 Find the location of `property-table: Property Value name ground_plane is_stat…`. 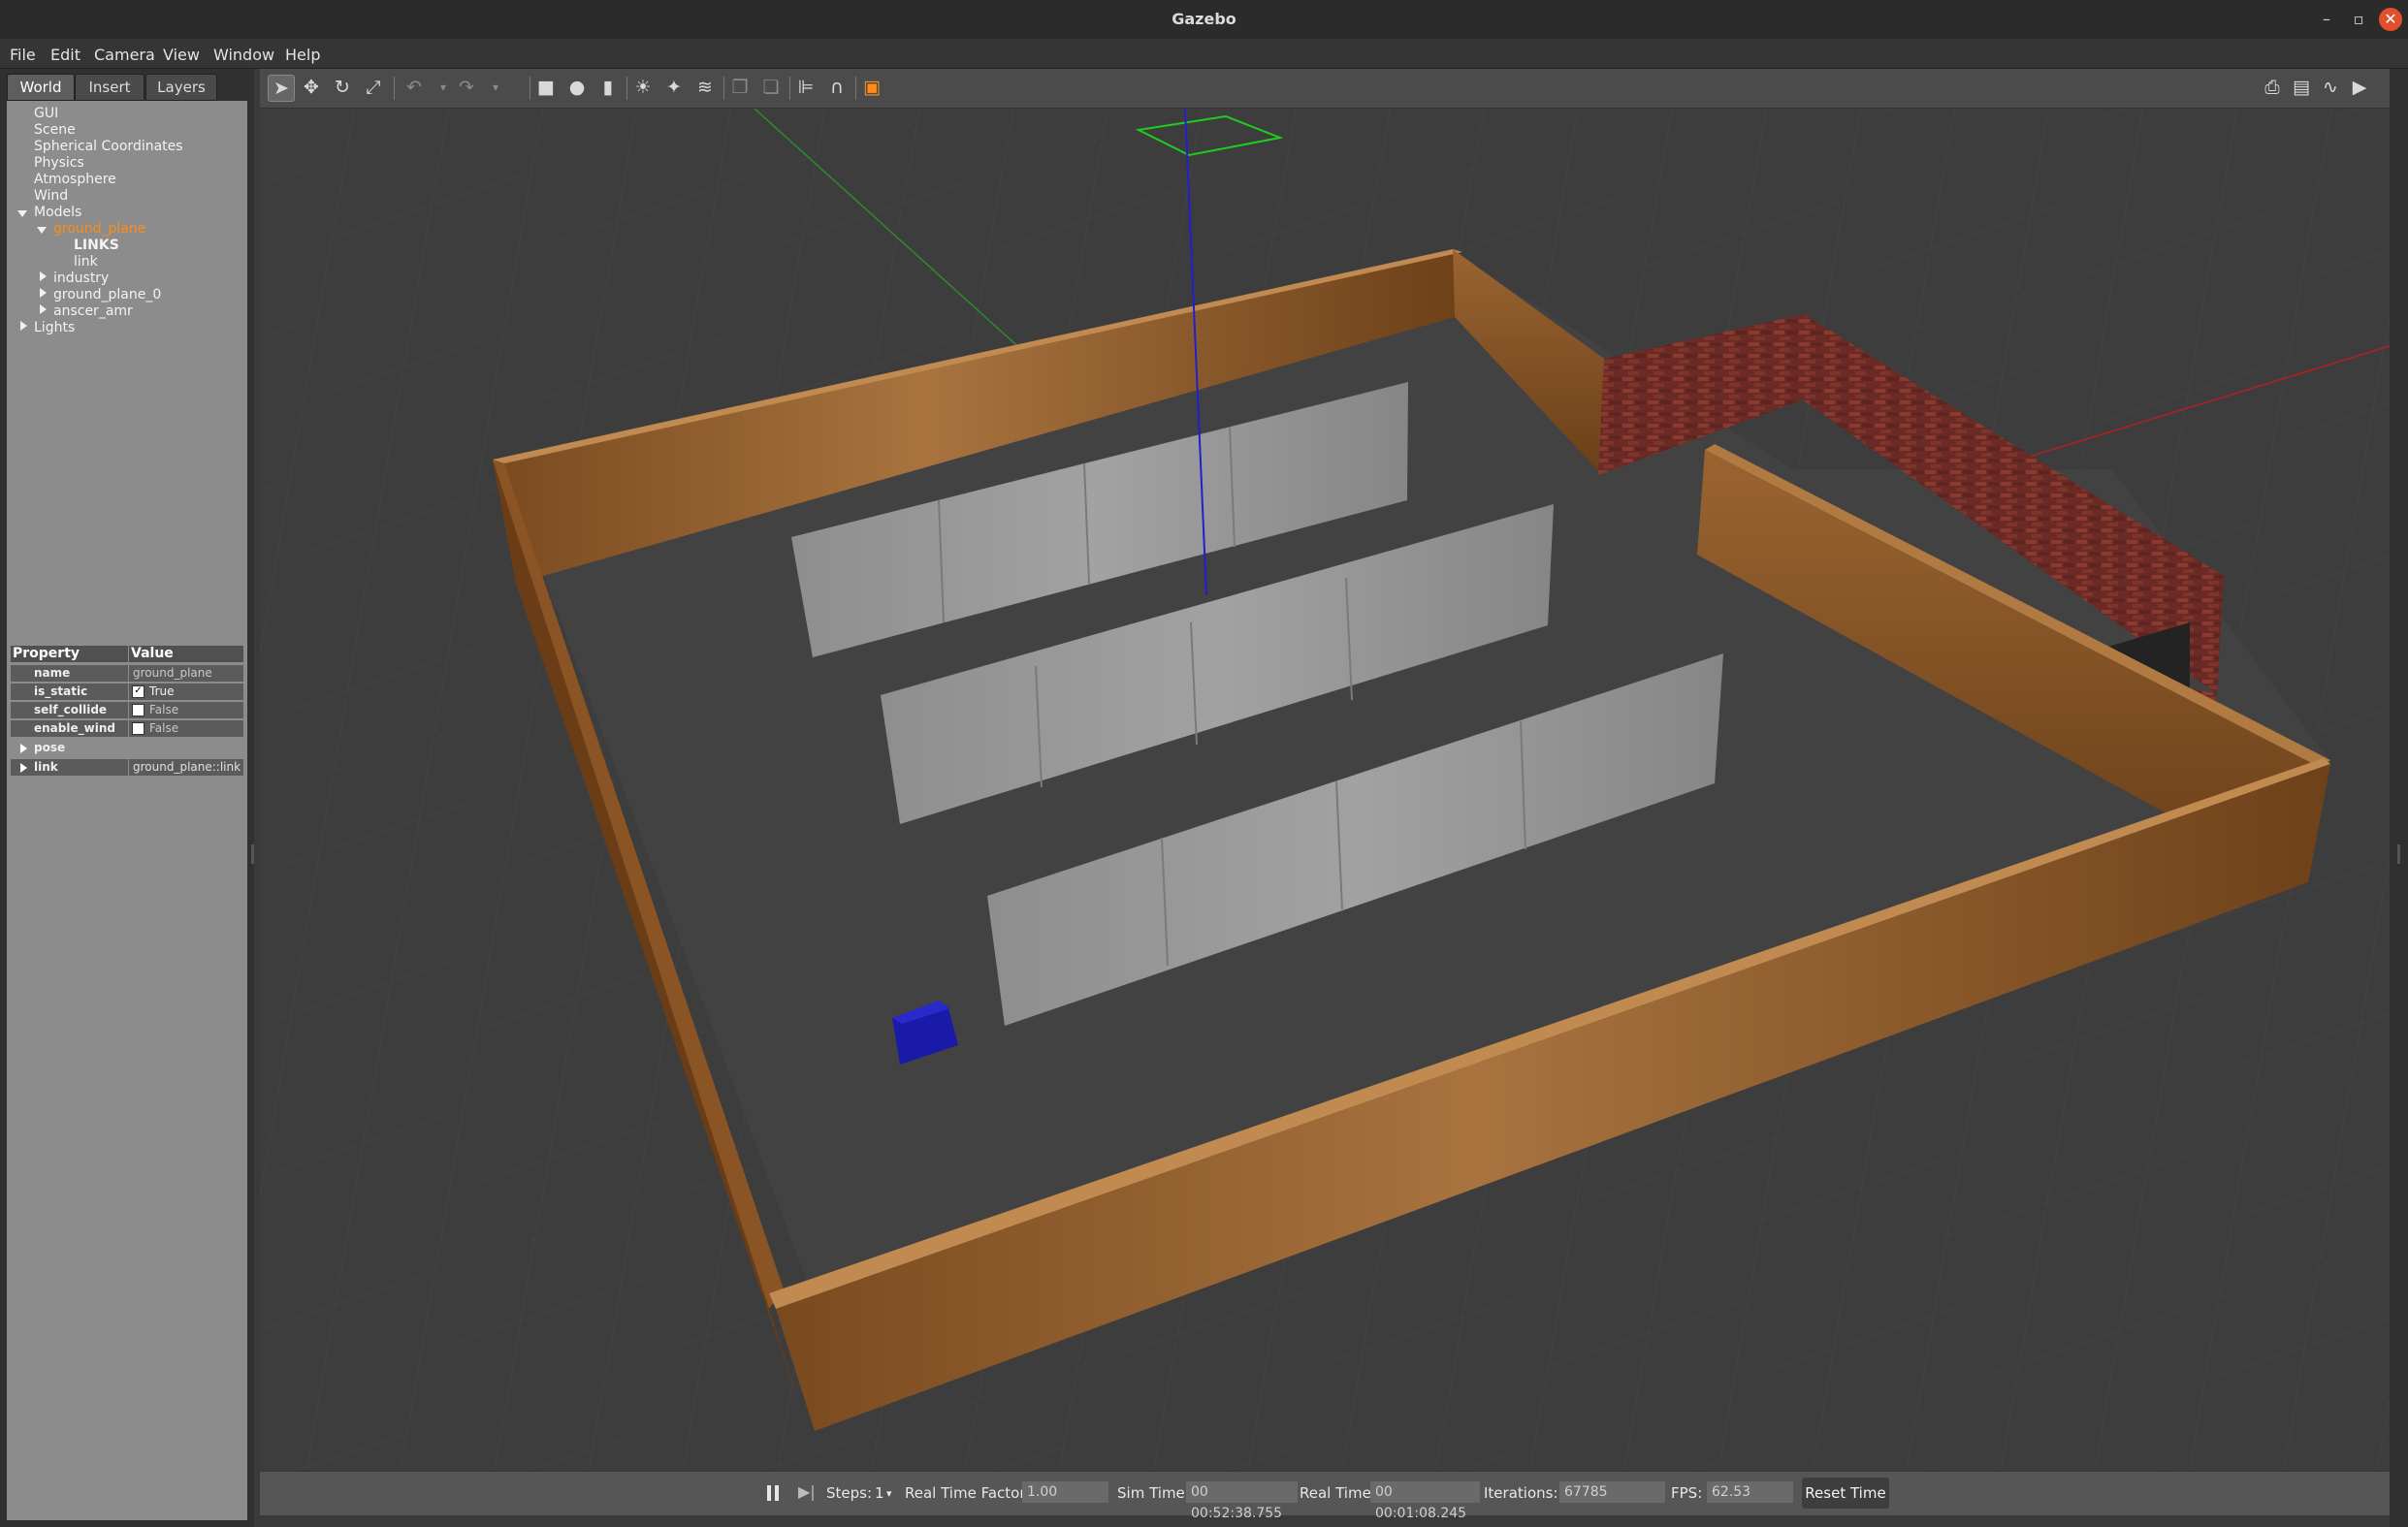

property-table: Property Value name ground_plane is_stat… is located at coordinates (127, 1063).